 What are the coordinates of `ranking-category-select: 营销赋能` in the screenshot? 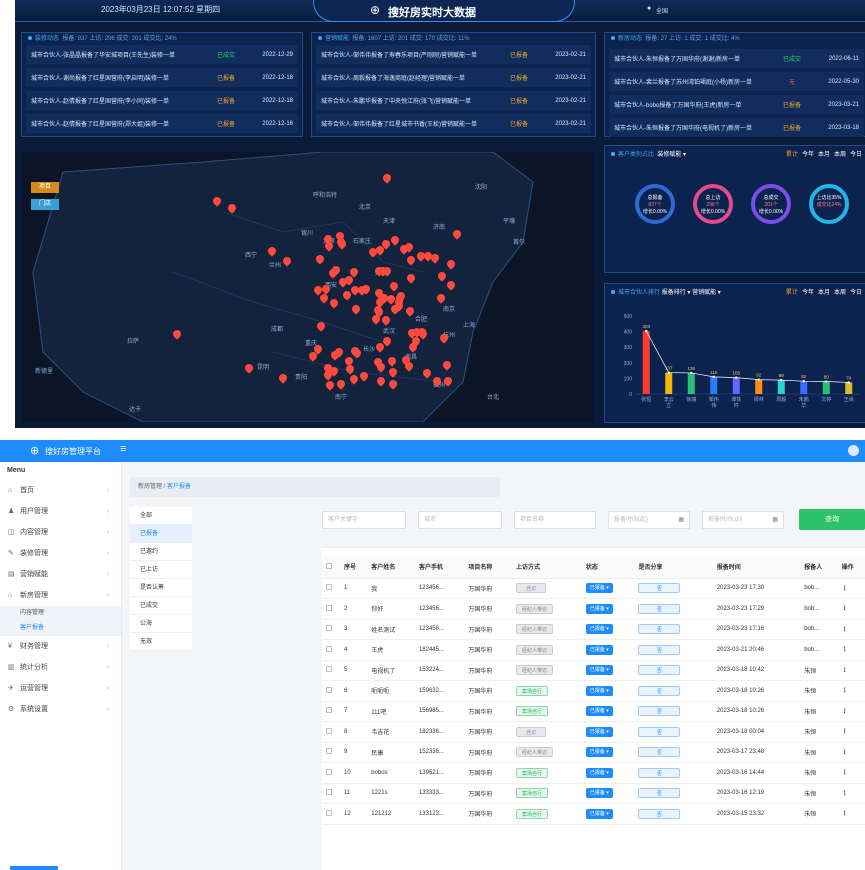 It's located at (704, 293).